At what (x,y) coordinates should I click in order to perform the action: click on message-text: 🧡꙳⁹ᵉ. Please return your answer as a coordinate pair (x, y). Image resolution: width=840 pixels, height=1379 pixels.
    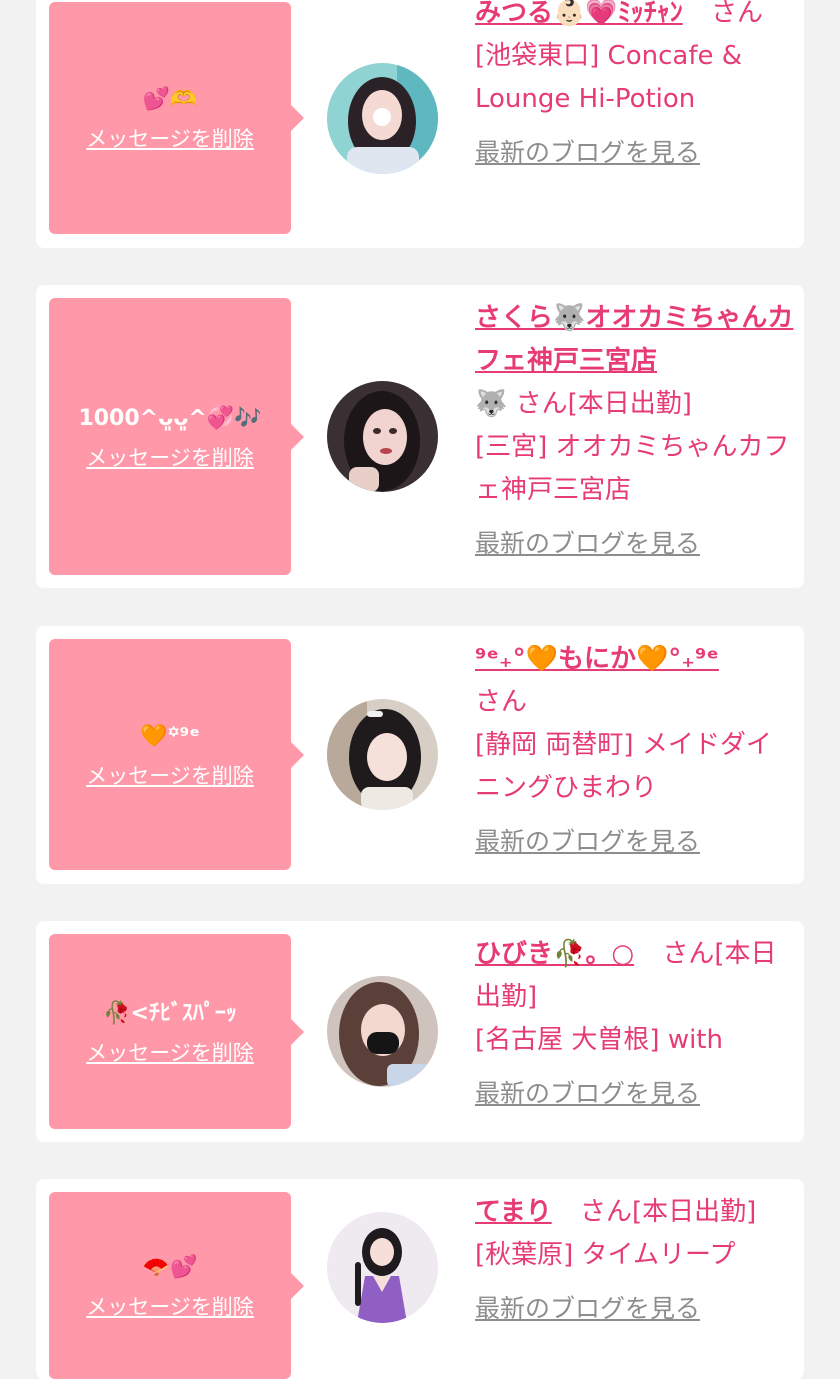
    Looking at the image, I should click on (170, 736).